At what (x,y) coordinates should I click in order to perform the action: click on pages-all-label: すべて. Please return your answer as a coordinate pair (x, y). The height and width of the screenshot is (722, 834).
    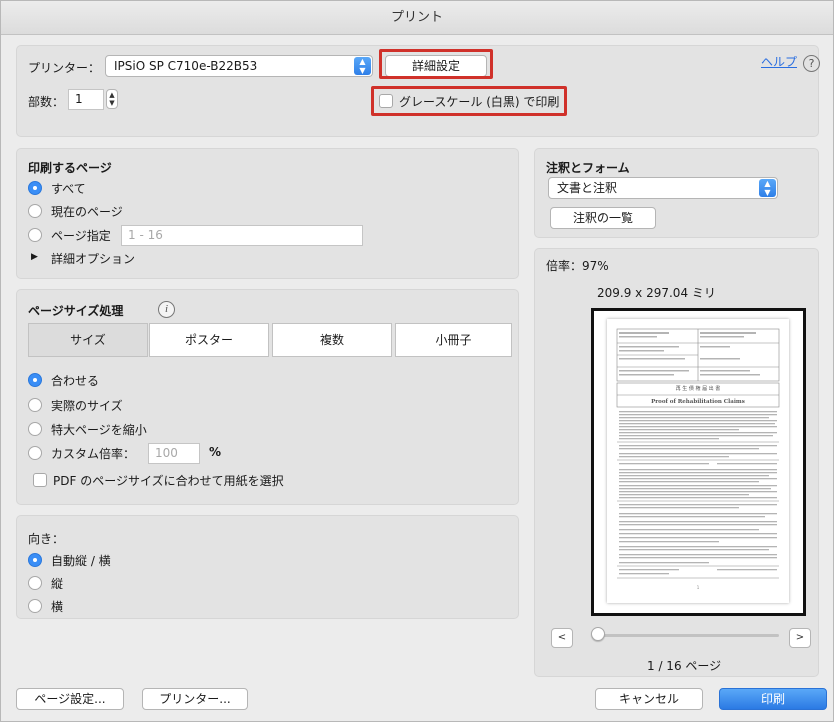
    Looking at the image, I should click on (68, 189).